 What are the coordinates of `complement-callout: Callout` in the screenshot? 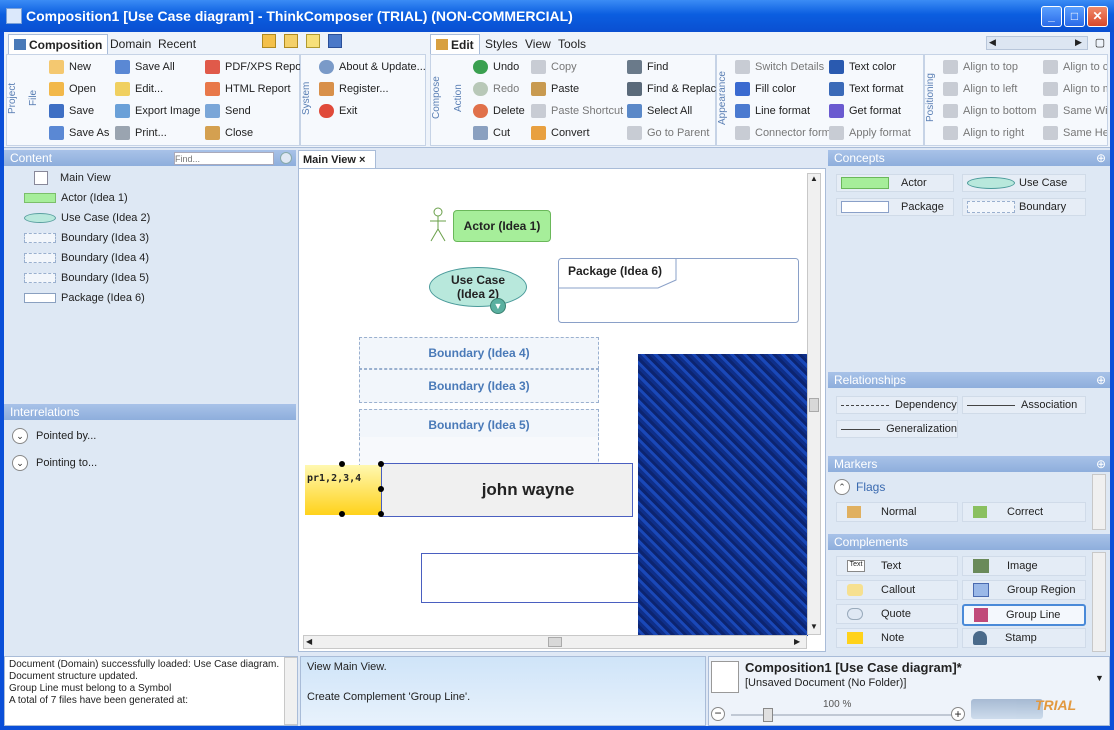 It's located at (897, 590).